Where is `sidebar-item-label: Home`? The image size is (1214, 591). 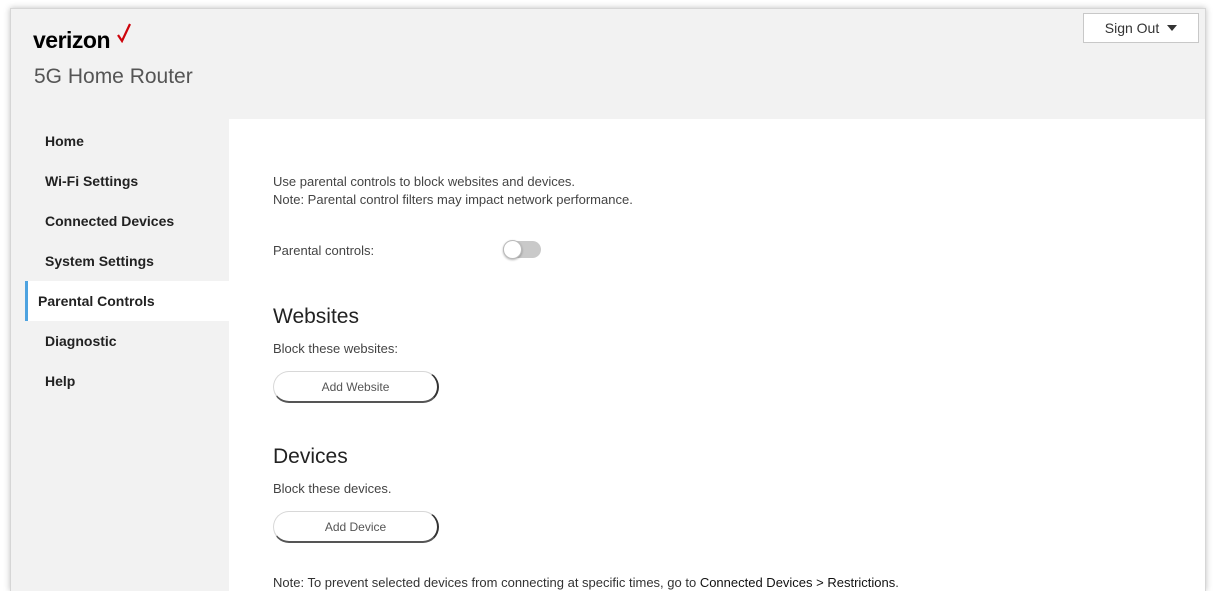 sidebar-item-label: Home is located at coordinates (64, 141).